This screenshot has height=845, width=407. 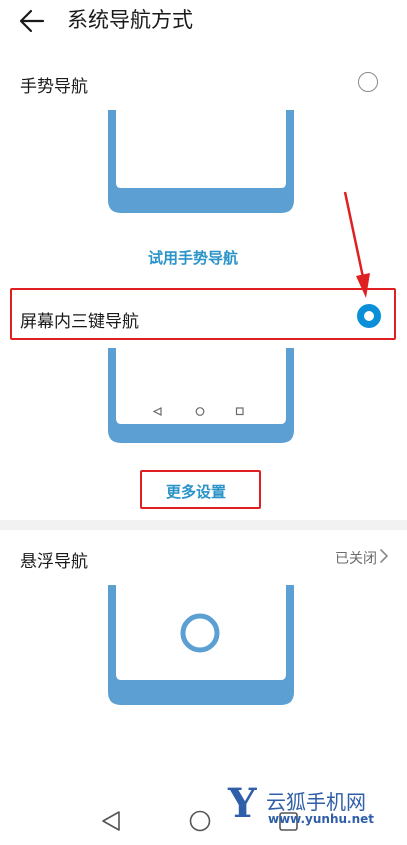 What do you see at coordinates (201, 395) in the screenshot?
I see `three-key-phone-illustration` at bounding box center [201, 395].